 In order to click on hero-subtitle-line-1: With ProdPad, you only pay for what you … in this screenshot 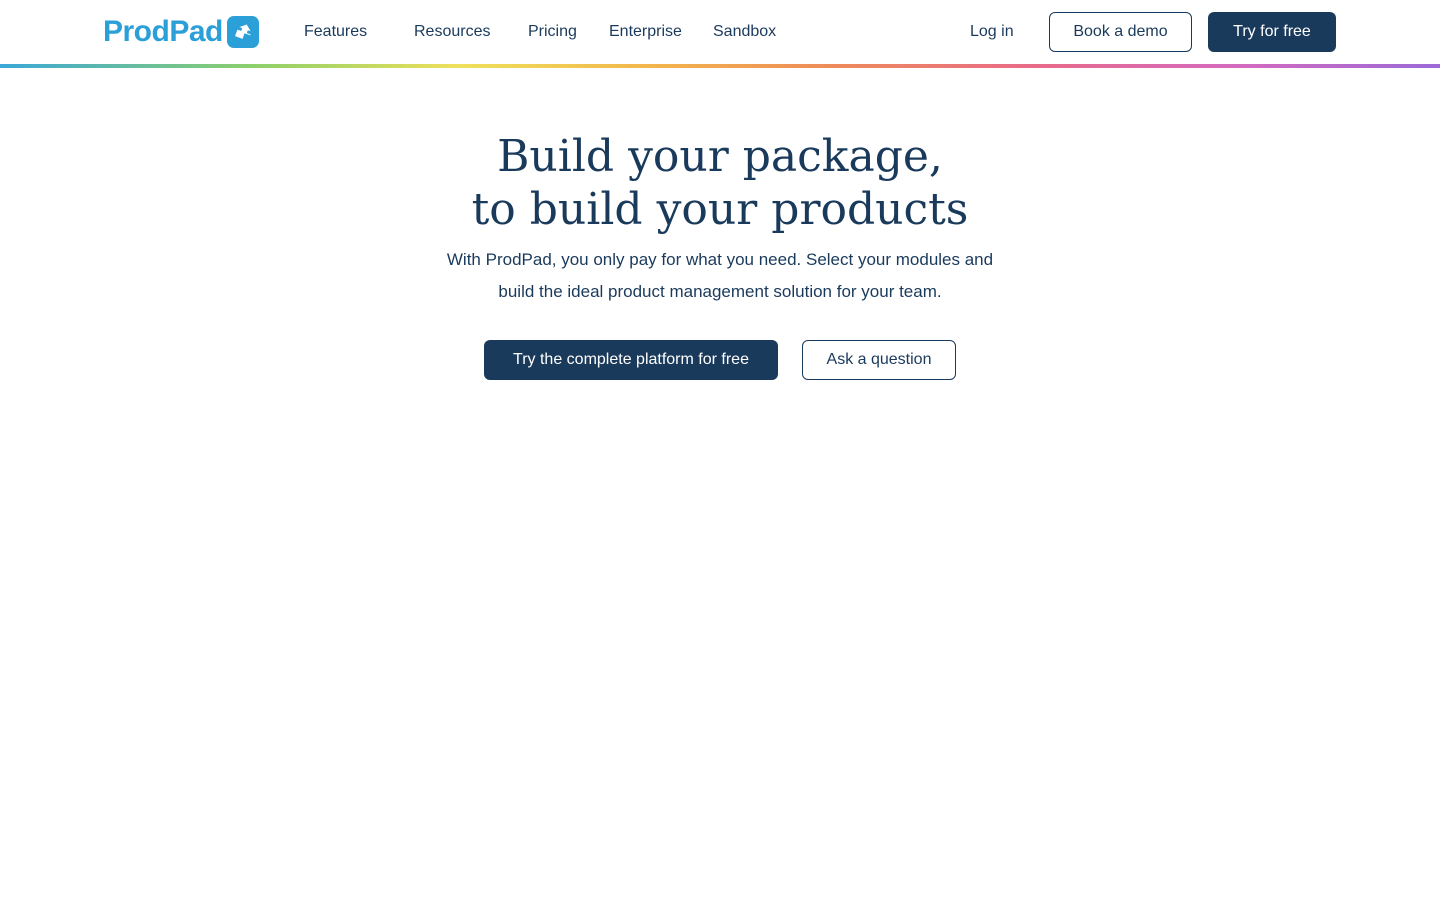, I will do `click(720, 259)`.